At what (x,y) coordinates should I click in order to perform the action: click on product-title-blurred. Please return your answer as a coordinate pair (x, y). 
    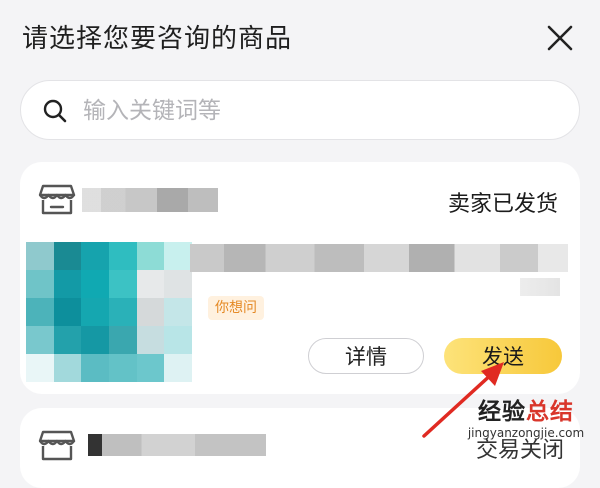
    Looking at the image, I should click on (379, 258).